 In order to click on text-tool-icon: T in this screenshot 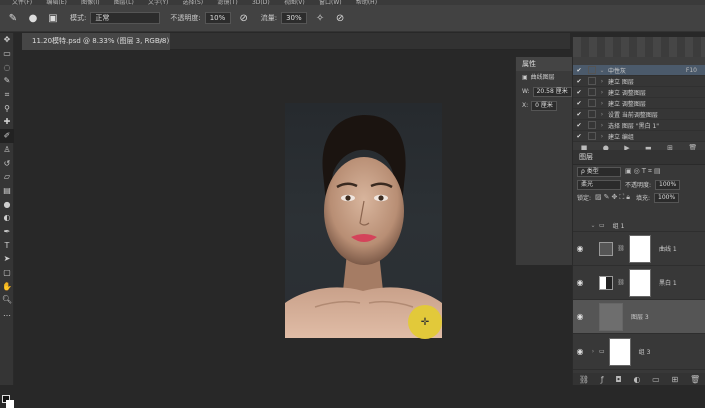, I will do `click(7, 245)`.